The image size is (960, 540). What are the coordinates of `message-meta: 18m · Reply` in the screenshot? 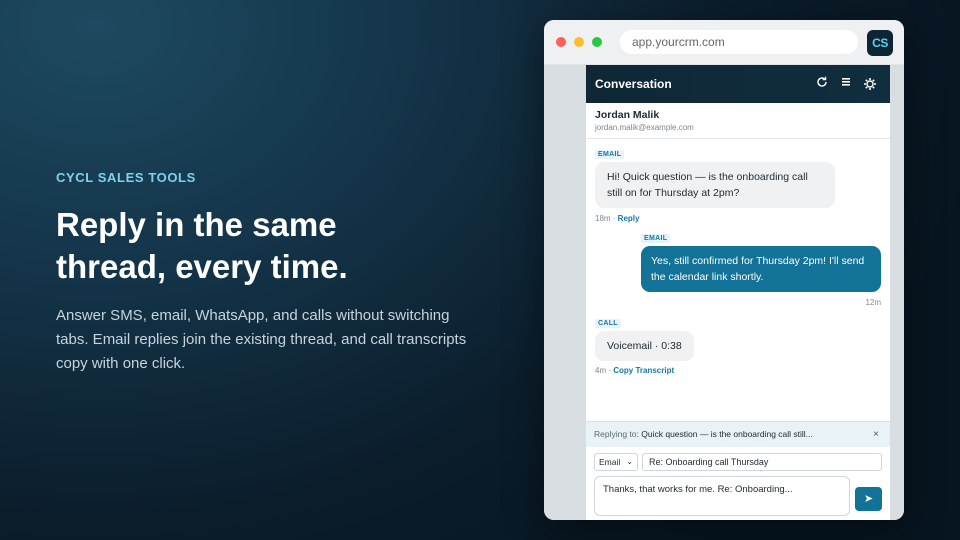 It's located at (617, 218).